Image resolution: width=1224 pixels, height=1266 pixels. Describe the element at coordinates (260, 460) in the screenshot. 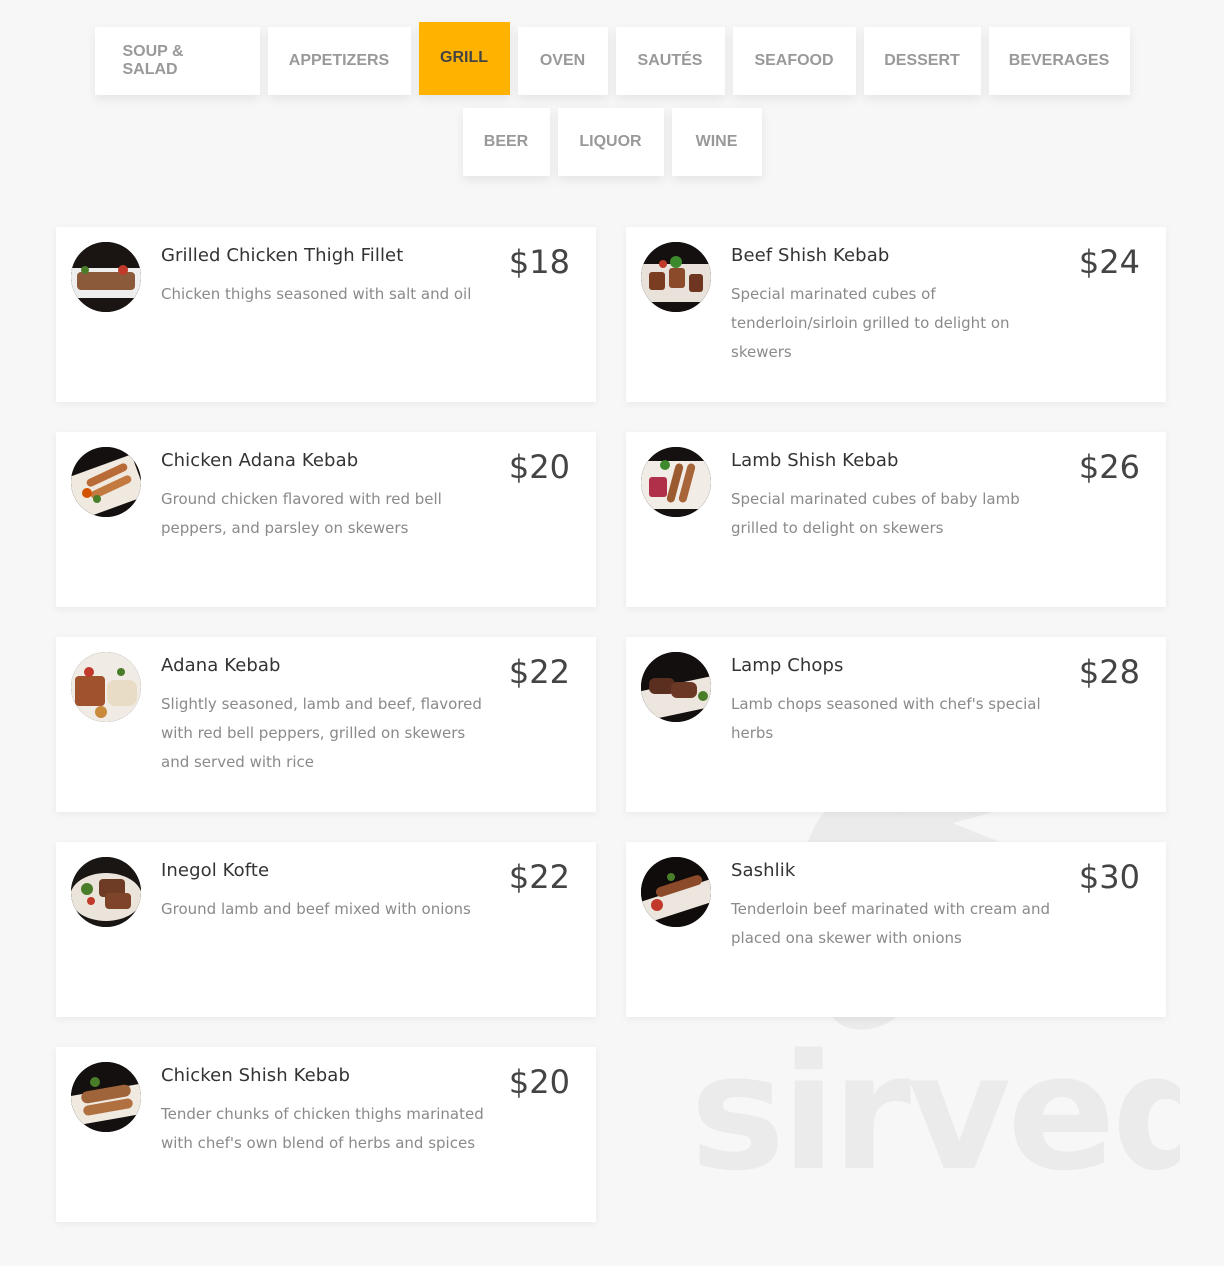

I see `item-name: Chicken Adana Kebab` at that location.